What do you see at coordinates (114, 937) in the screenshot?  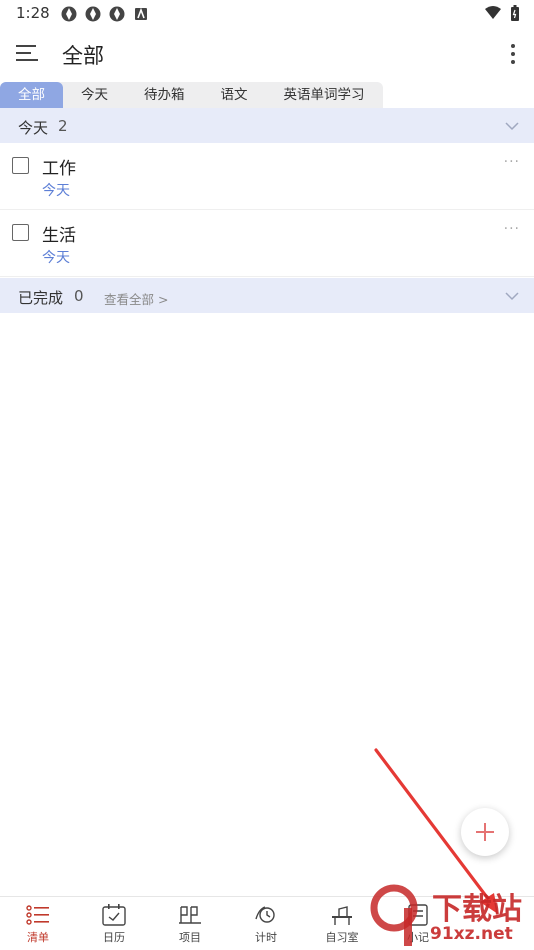 I see `nav-label: 日历` at bounding box center [114, 937].